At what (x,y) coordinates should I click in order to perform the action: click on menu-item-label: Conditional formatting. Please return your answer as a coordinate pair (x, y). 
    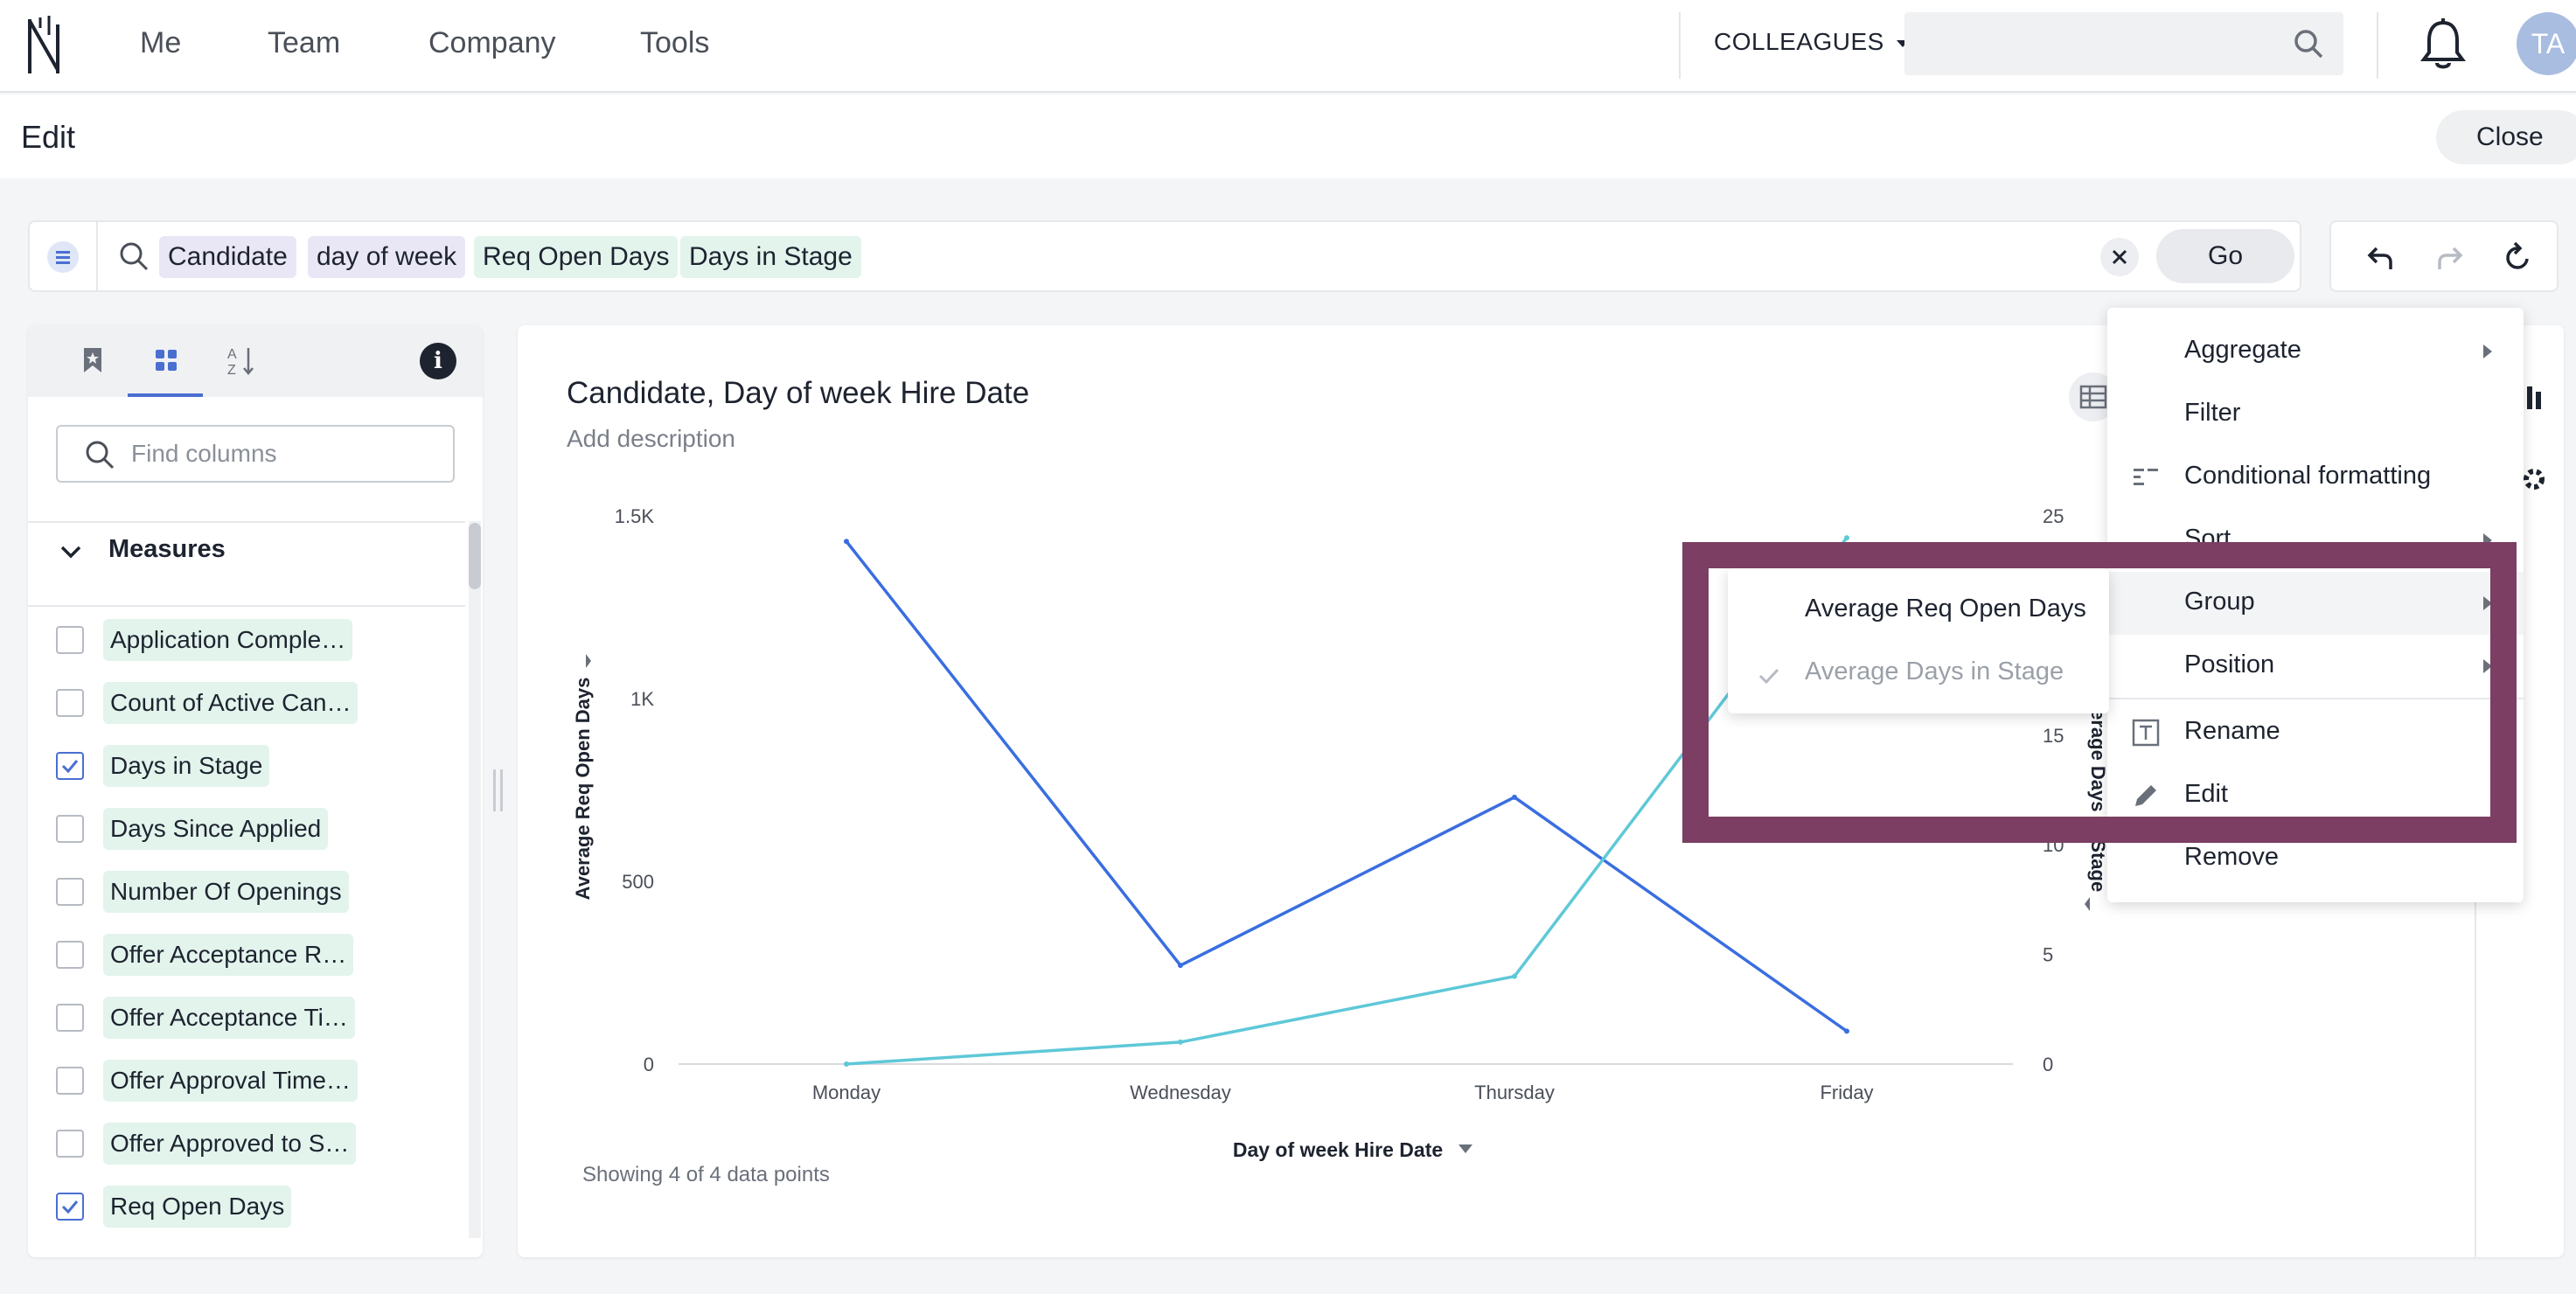
    Looking at the image, I should click on (2308, 476).